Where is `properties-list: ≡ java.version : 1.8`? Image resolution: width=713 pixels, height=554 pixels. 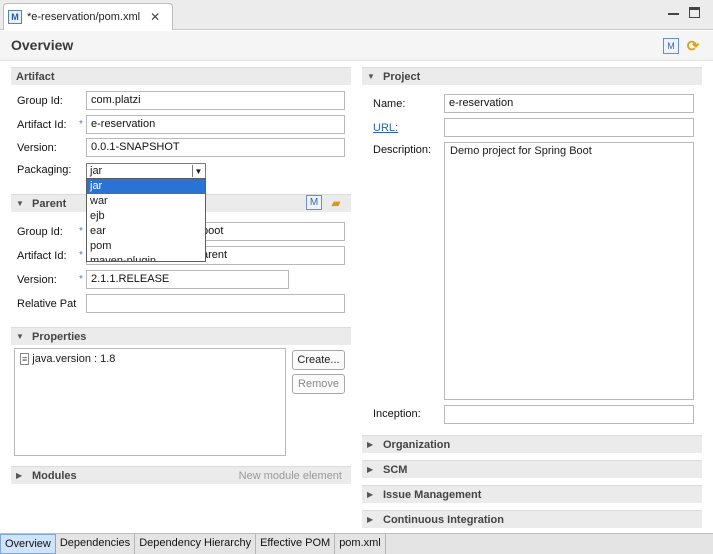
properties-list: ≡ java.version : 1.8 is located at coordinates (150, 402).